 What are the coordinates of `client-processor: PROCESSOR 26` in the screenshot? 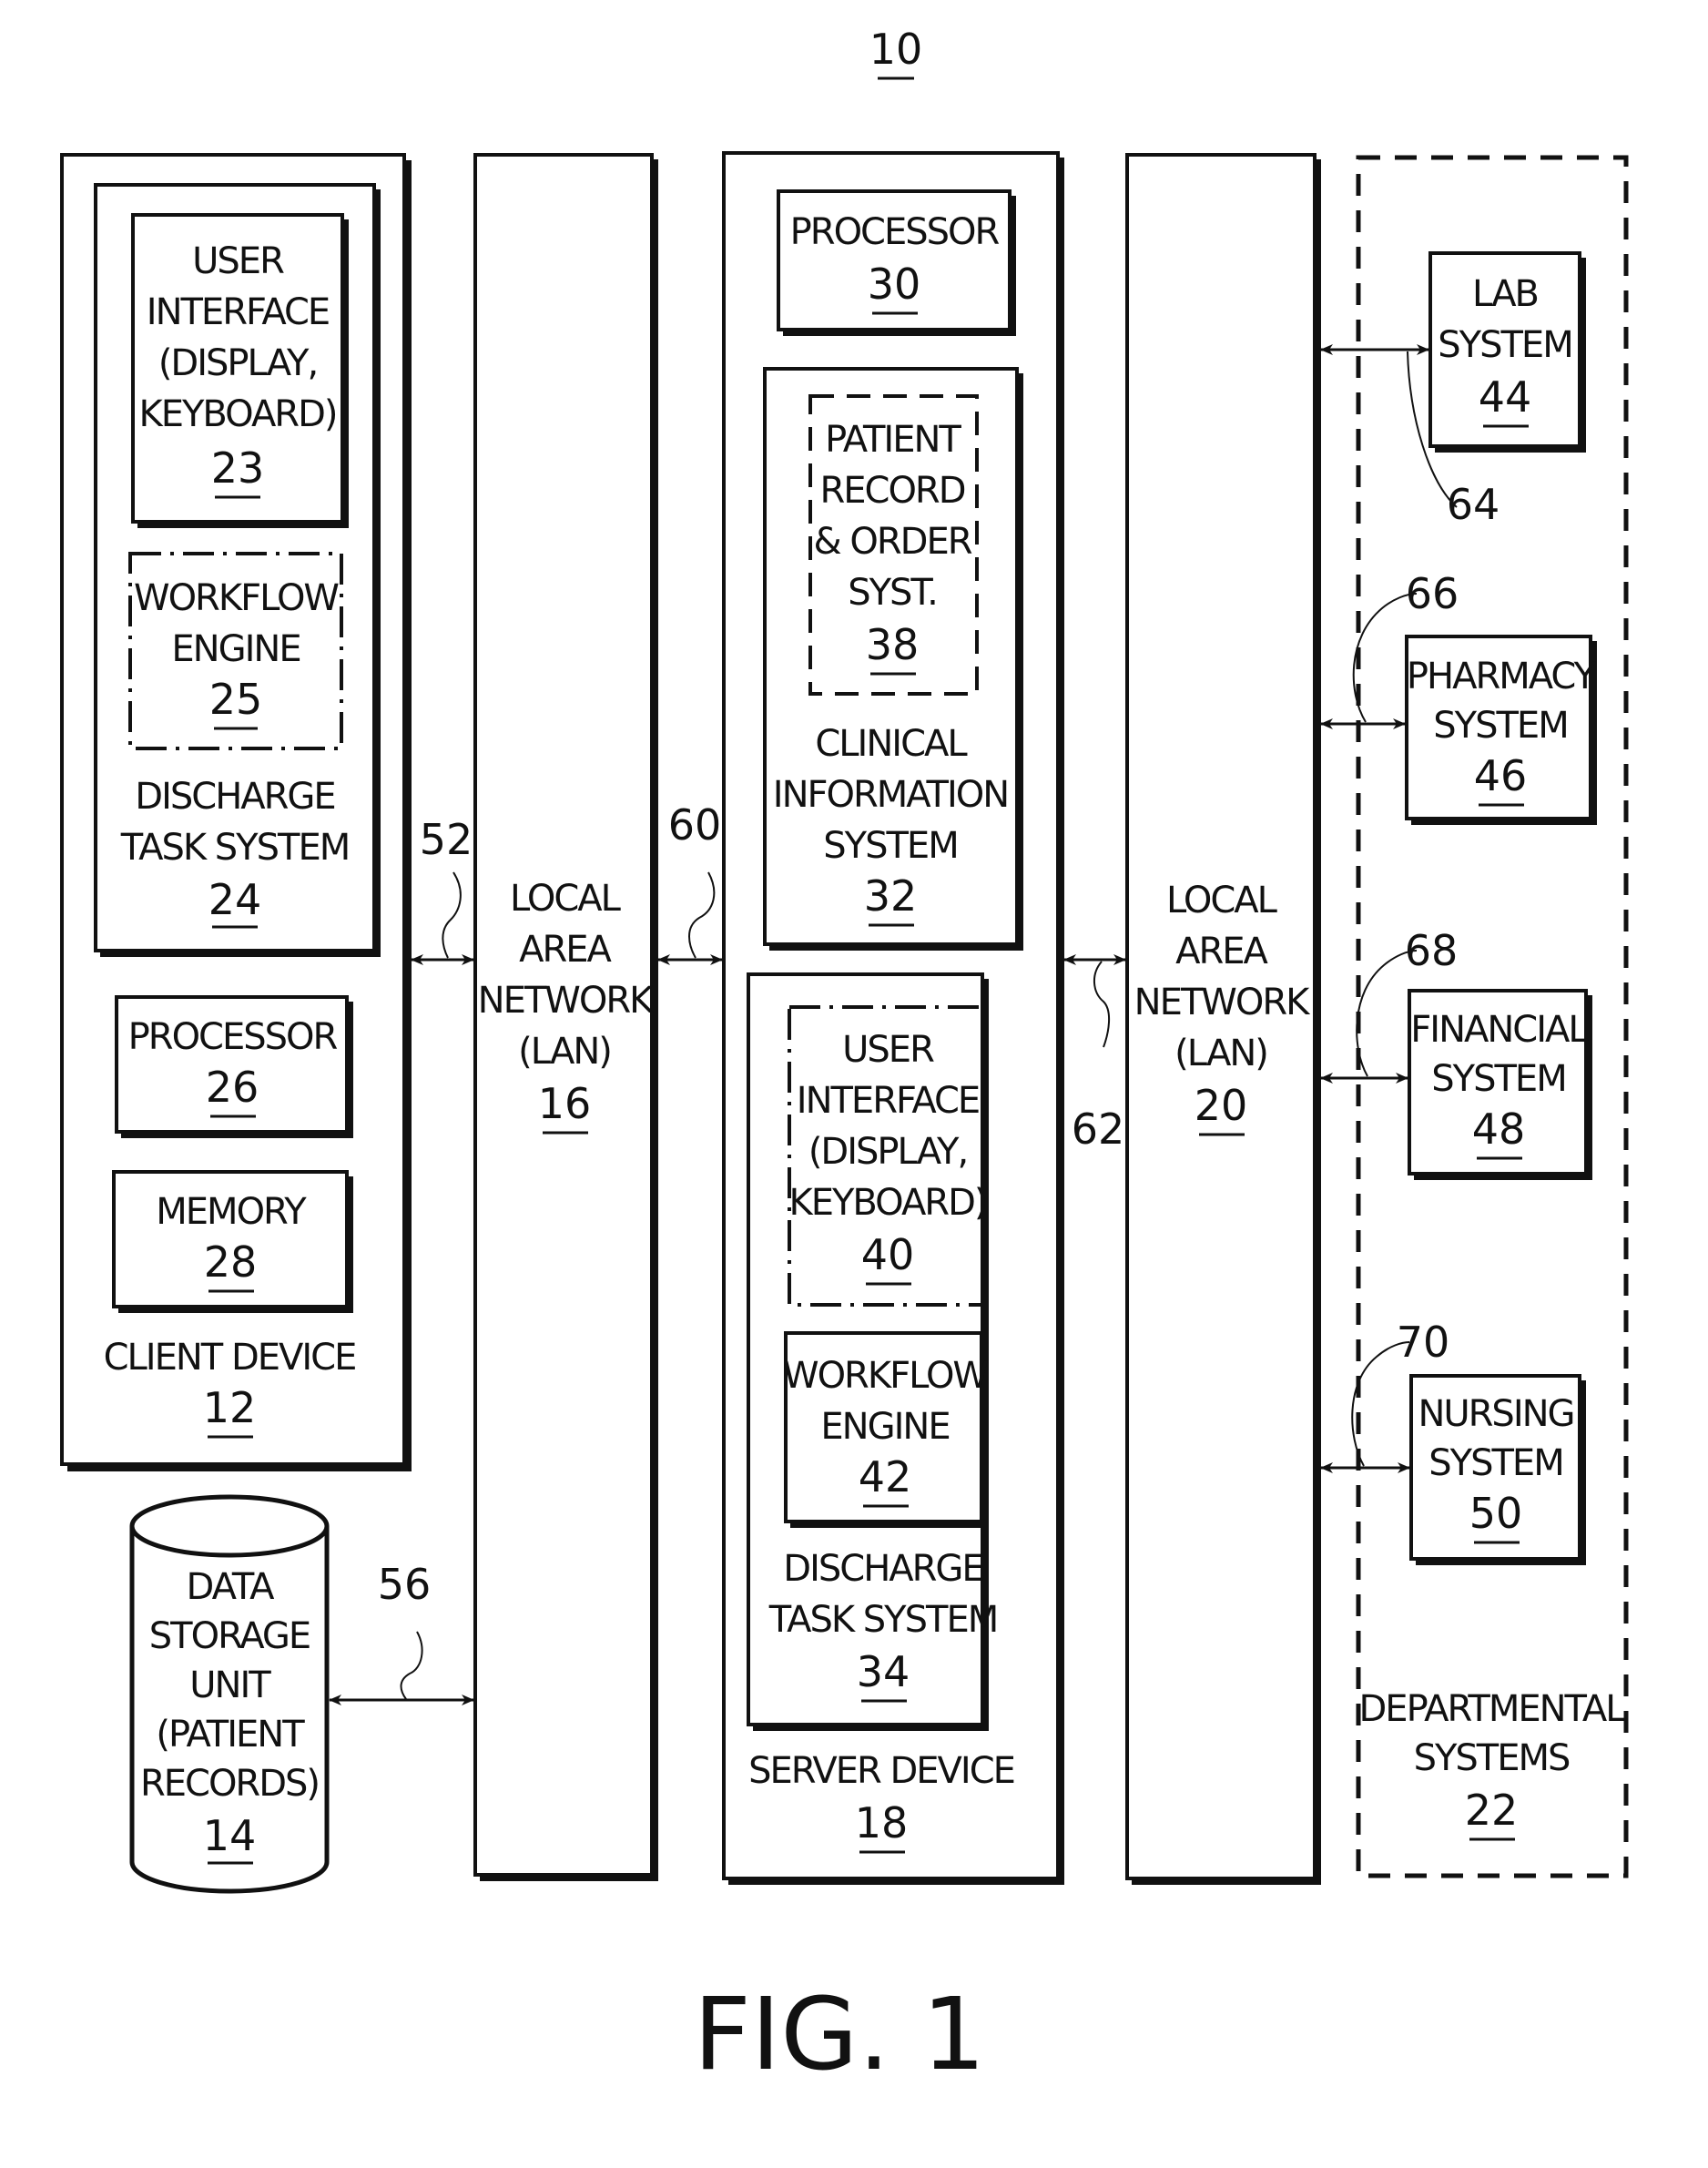 It's located at (234, 1066).